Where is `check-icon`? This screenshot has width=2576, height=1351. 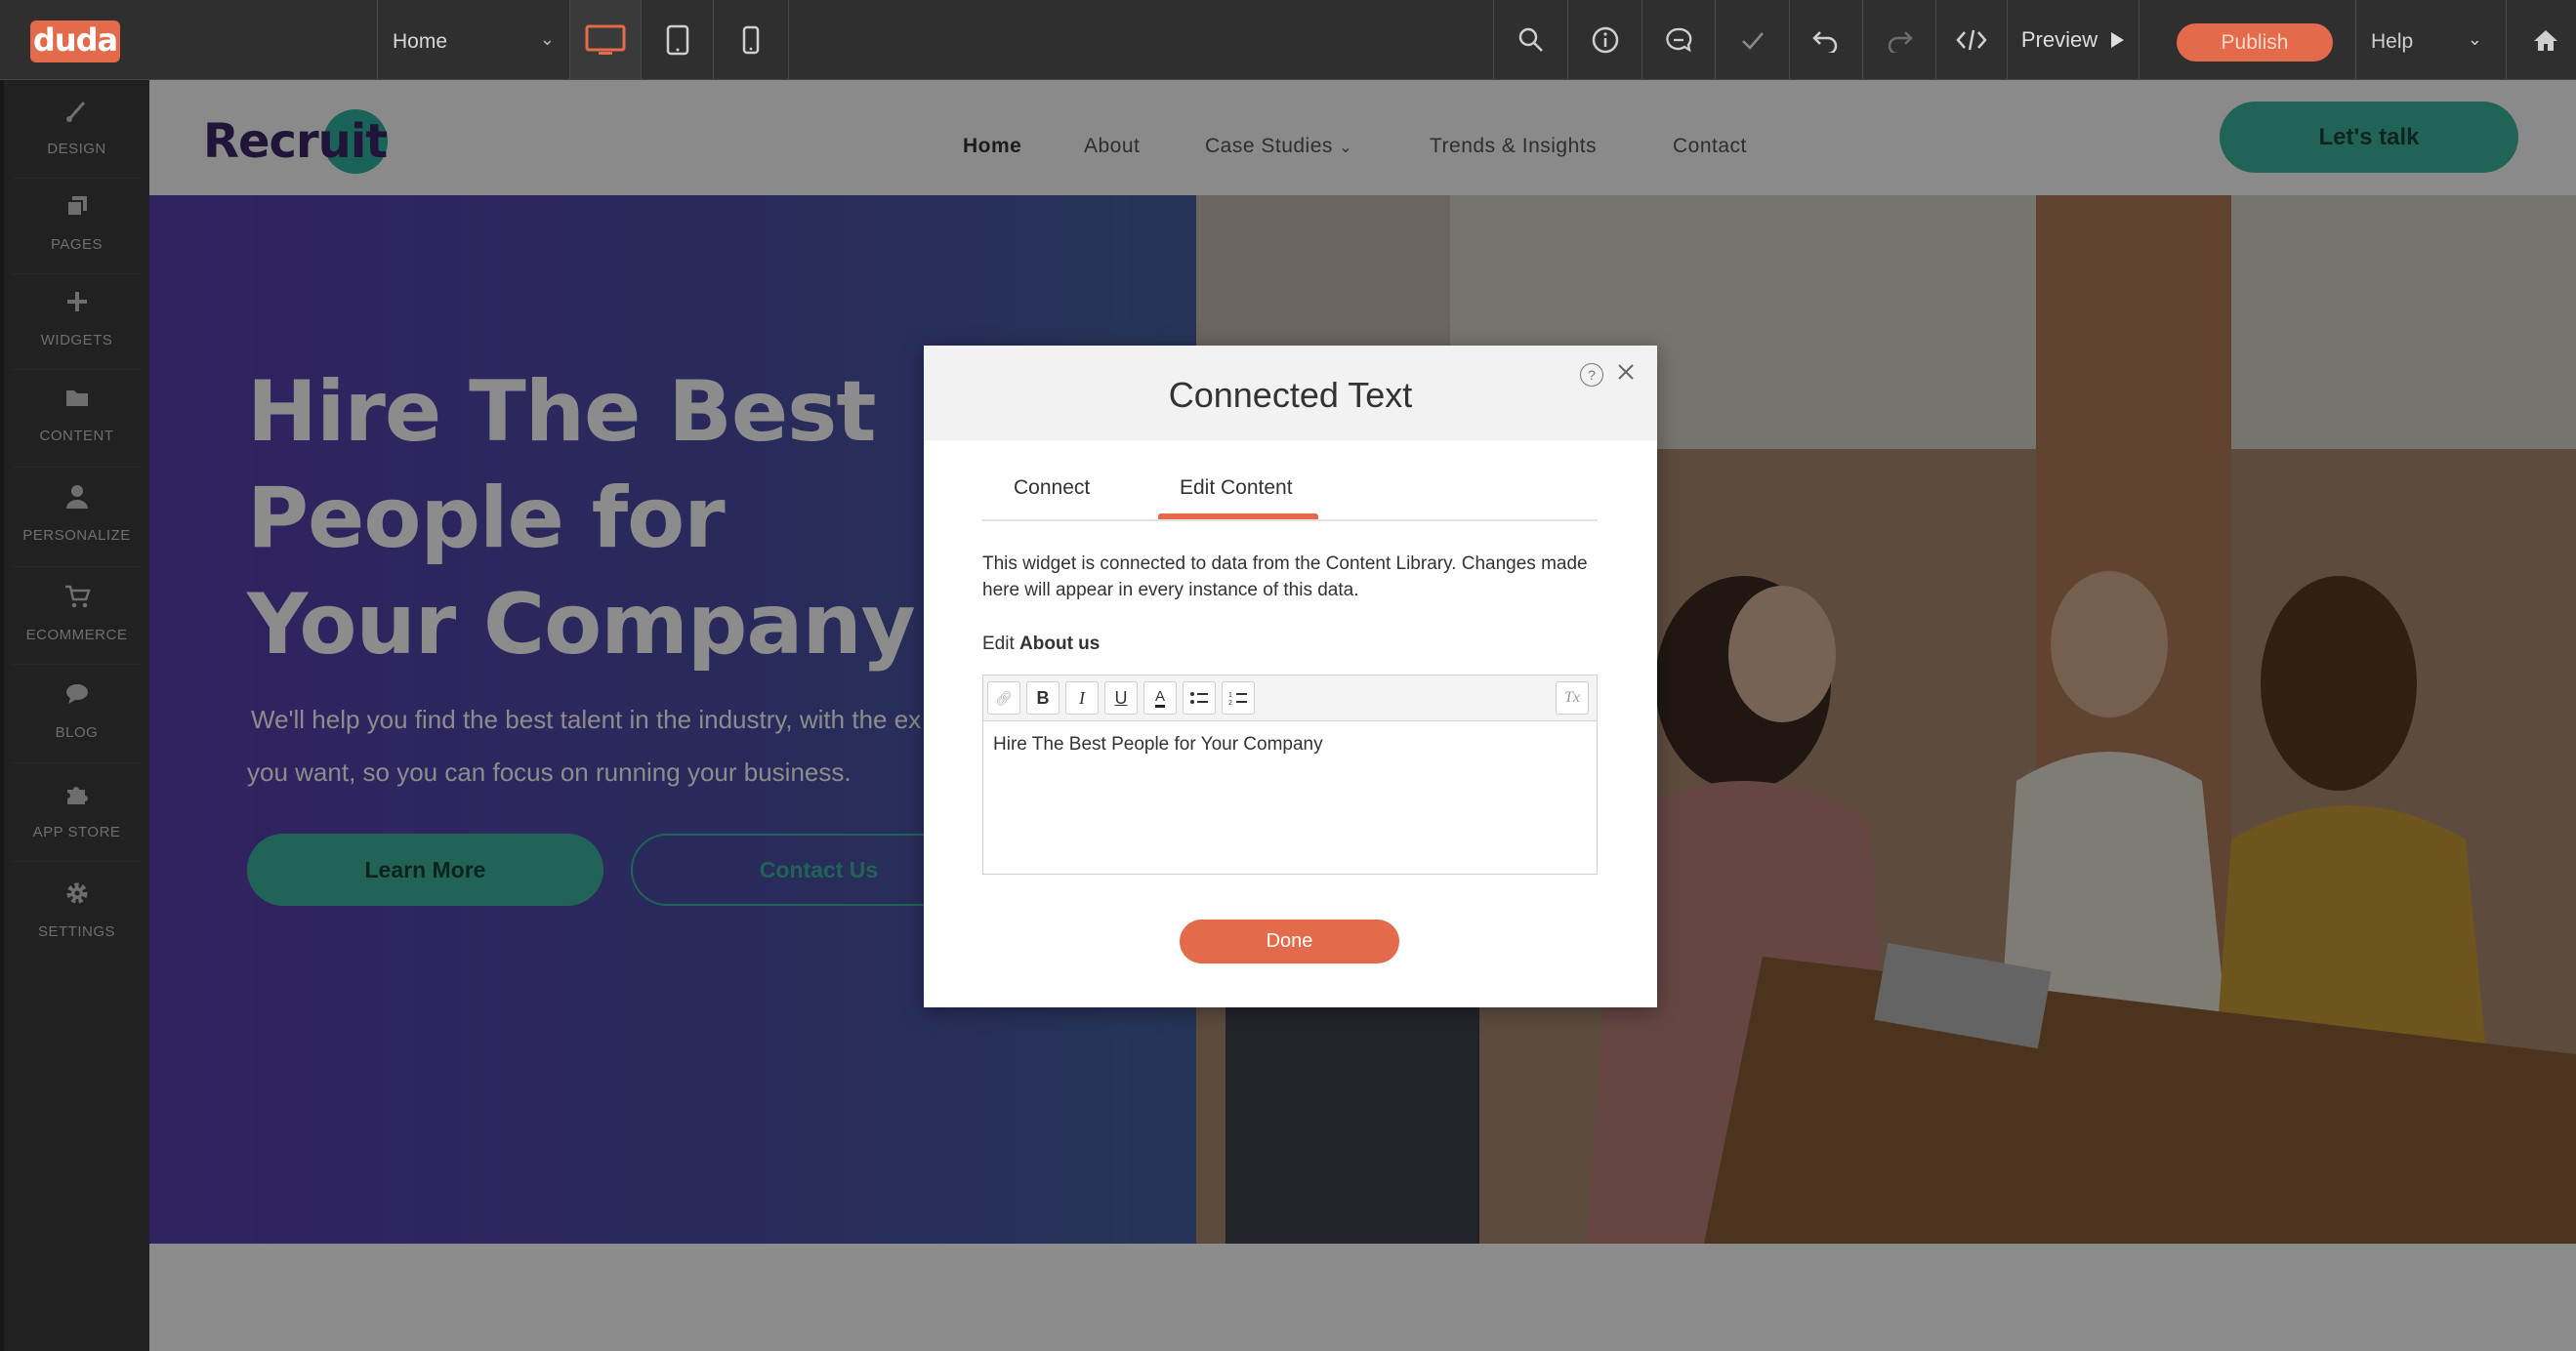
check-icon is located at coordinates (1752, 40).